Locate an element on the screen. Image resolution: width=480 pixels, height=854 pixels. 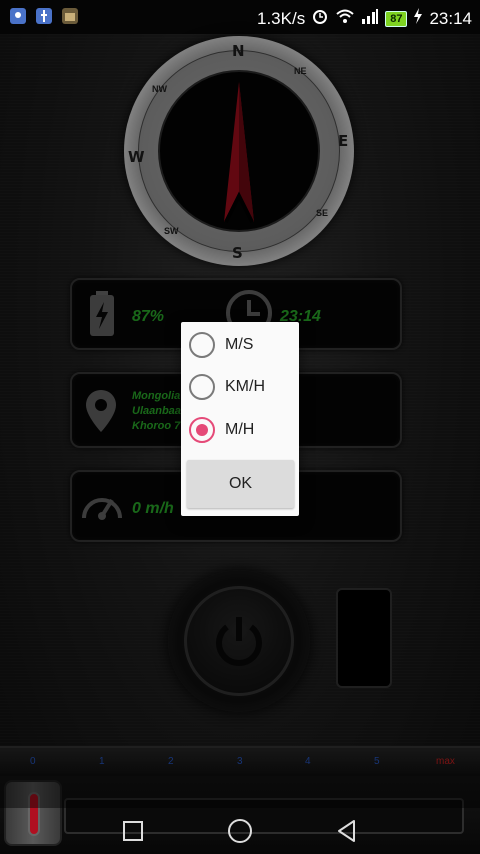
status-bar: 1.3K/s 87 23:14 is located at coordinates (240, 17).